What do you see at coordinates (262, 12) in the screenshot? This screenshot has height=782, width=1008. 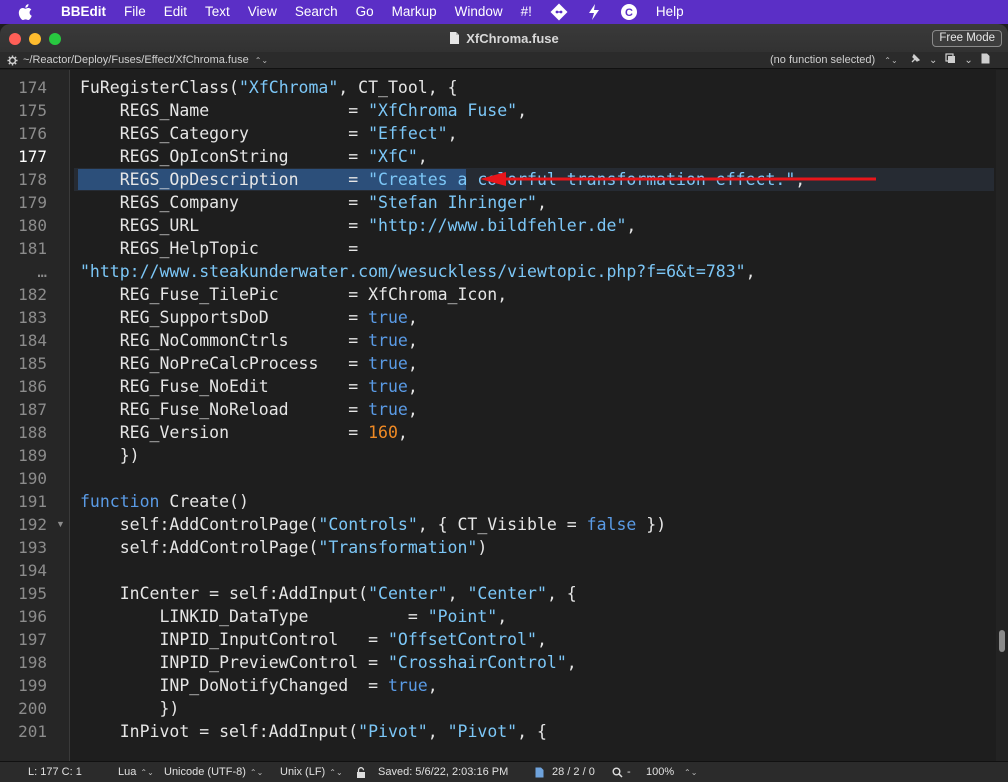 I see `menu-view: View` at bounding box center [262, 12].